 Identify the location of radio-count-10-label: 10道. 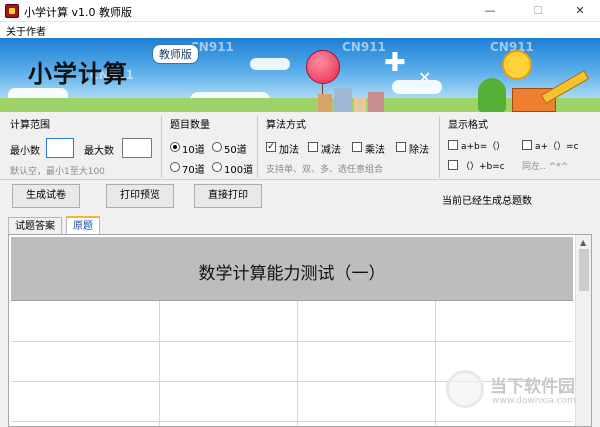
(193, 148).